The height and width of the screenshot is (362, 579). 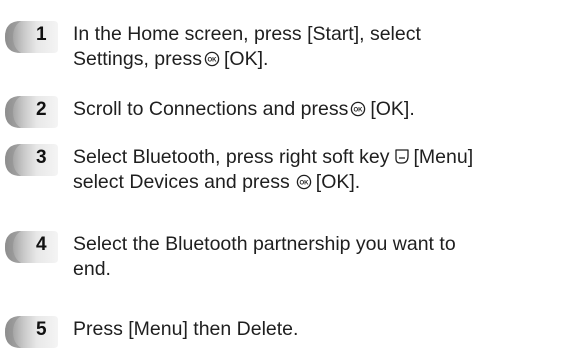 What do you see at coordinates (181, 182) in the screenshot?
I see `step-text-segment: select Devices and press` at bounding box center [181, 182].